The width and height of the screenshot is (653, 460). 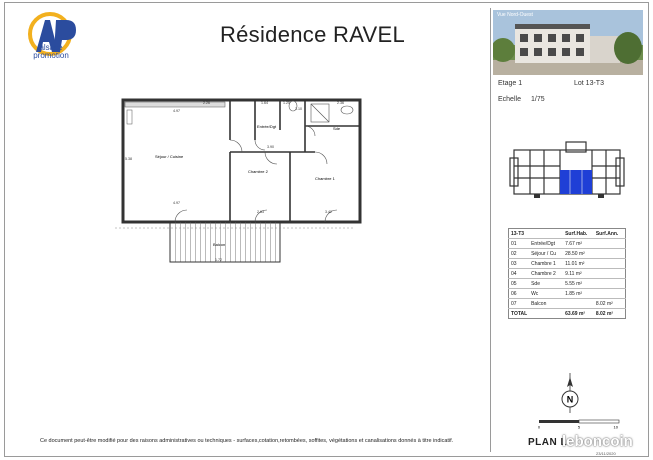 What do you see at coordinates (575, 313) in the screenshot?
I see `total-hab: 63.69 m²` at bounding box center [575, 313].